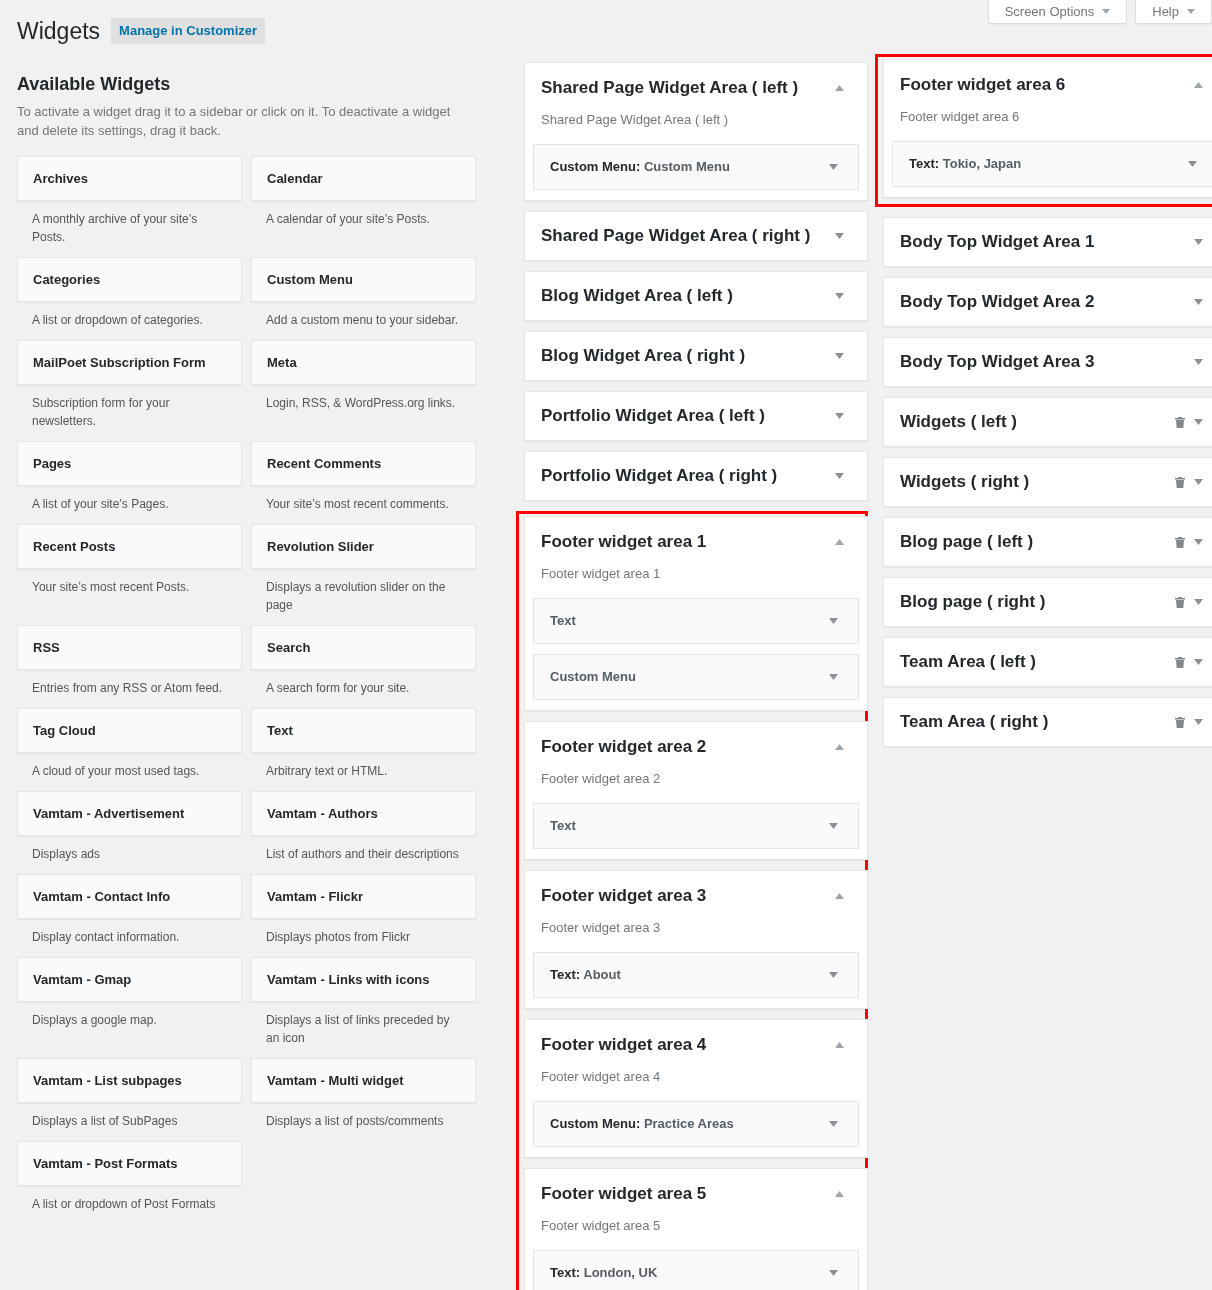 The height and width of the screenshot is (1290, 1212). What do you see at coordinates (1037, 602) in the screenshot?
I see `sidebar-title: Blog page ( right )` at bounding box center [1037, 602].